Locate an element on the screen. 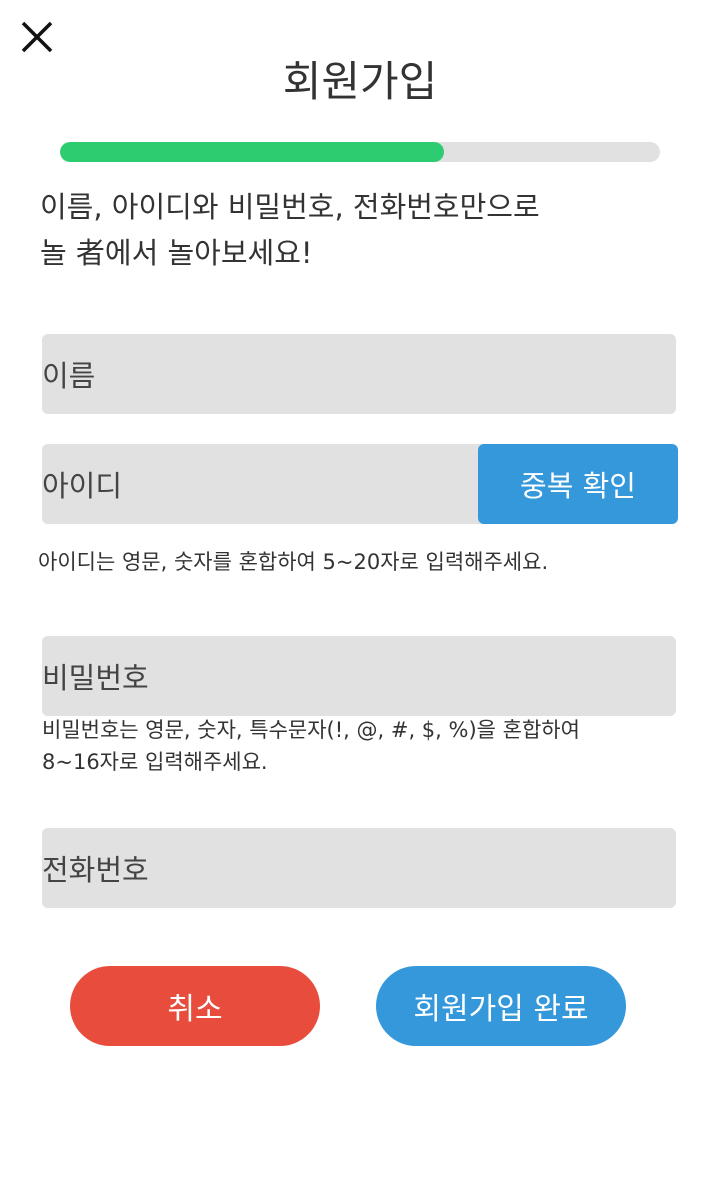 The image size is (720, 1200). id-placeholder: 아이디 is located at coordinates (82, 486).